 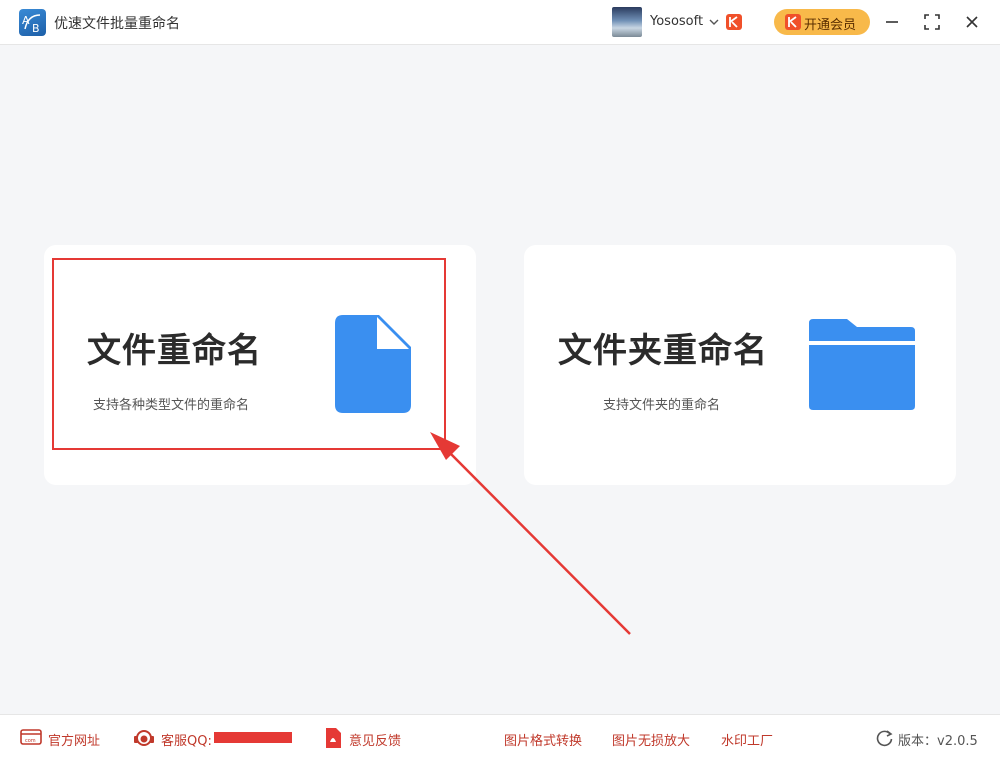 I want to click on app-title: 优速文件批量重命名, so click(x=117, y=24).